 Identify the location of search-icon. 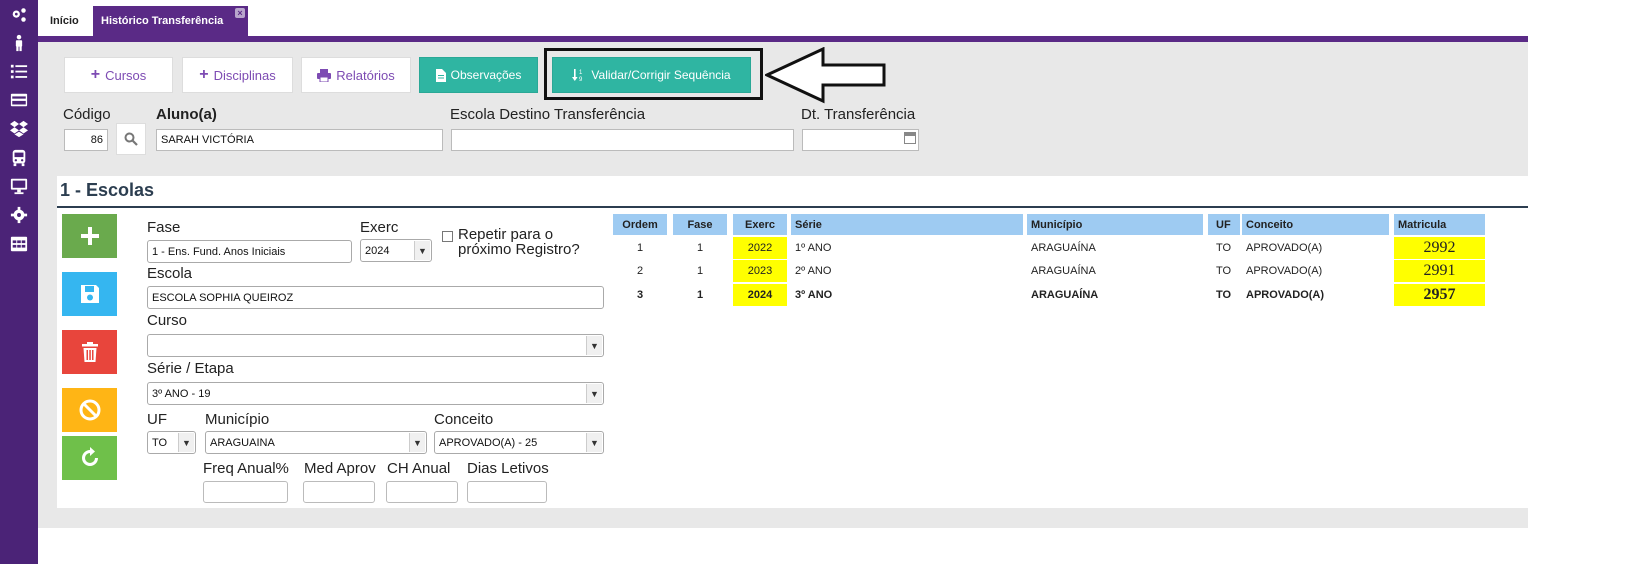
(131, 139).